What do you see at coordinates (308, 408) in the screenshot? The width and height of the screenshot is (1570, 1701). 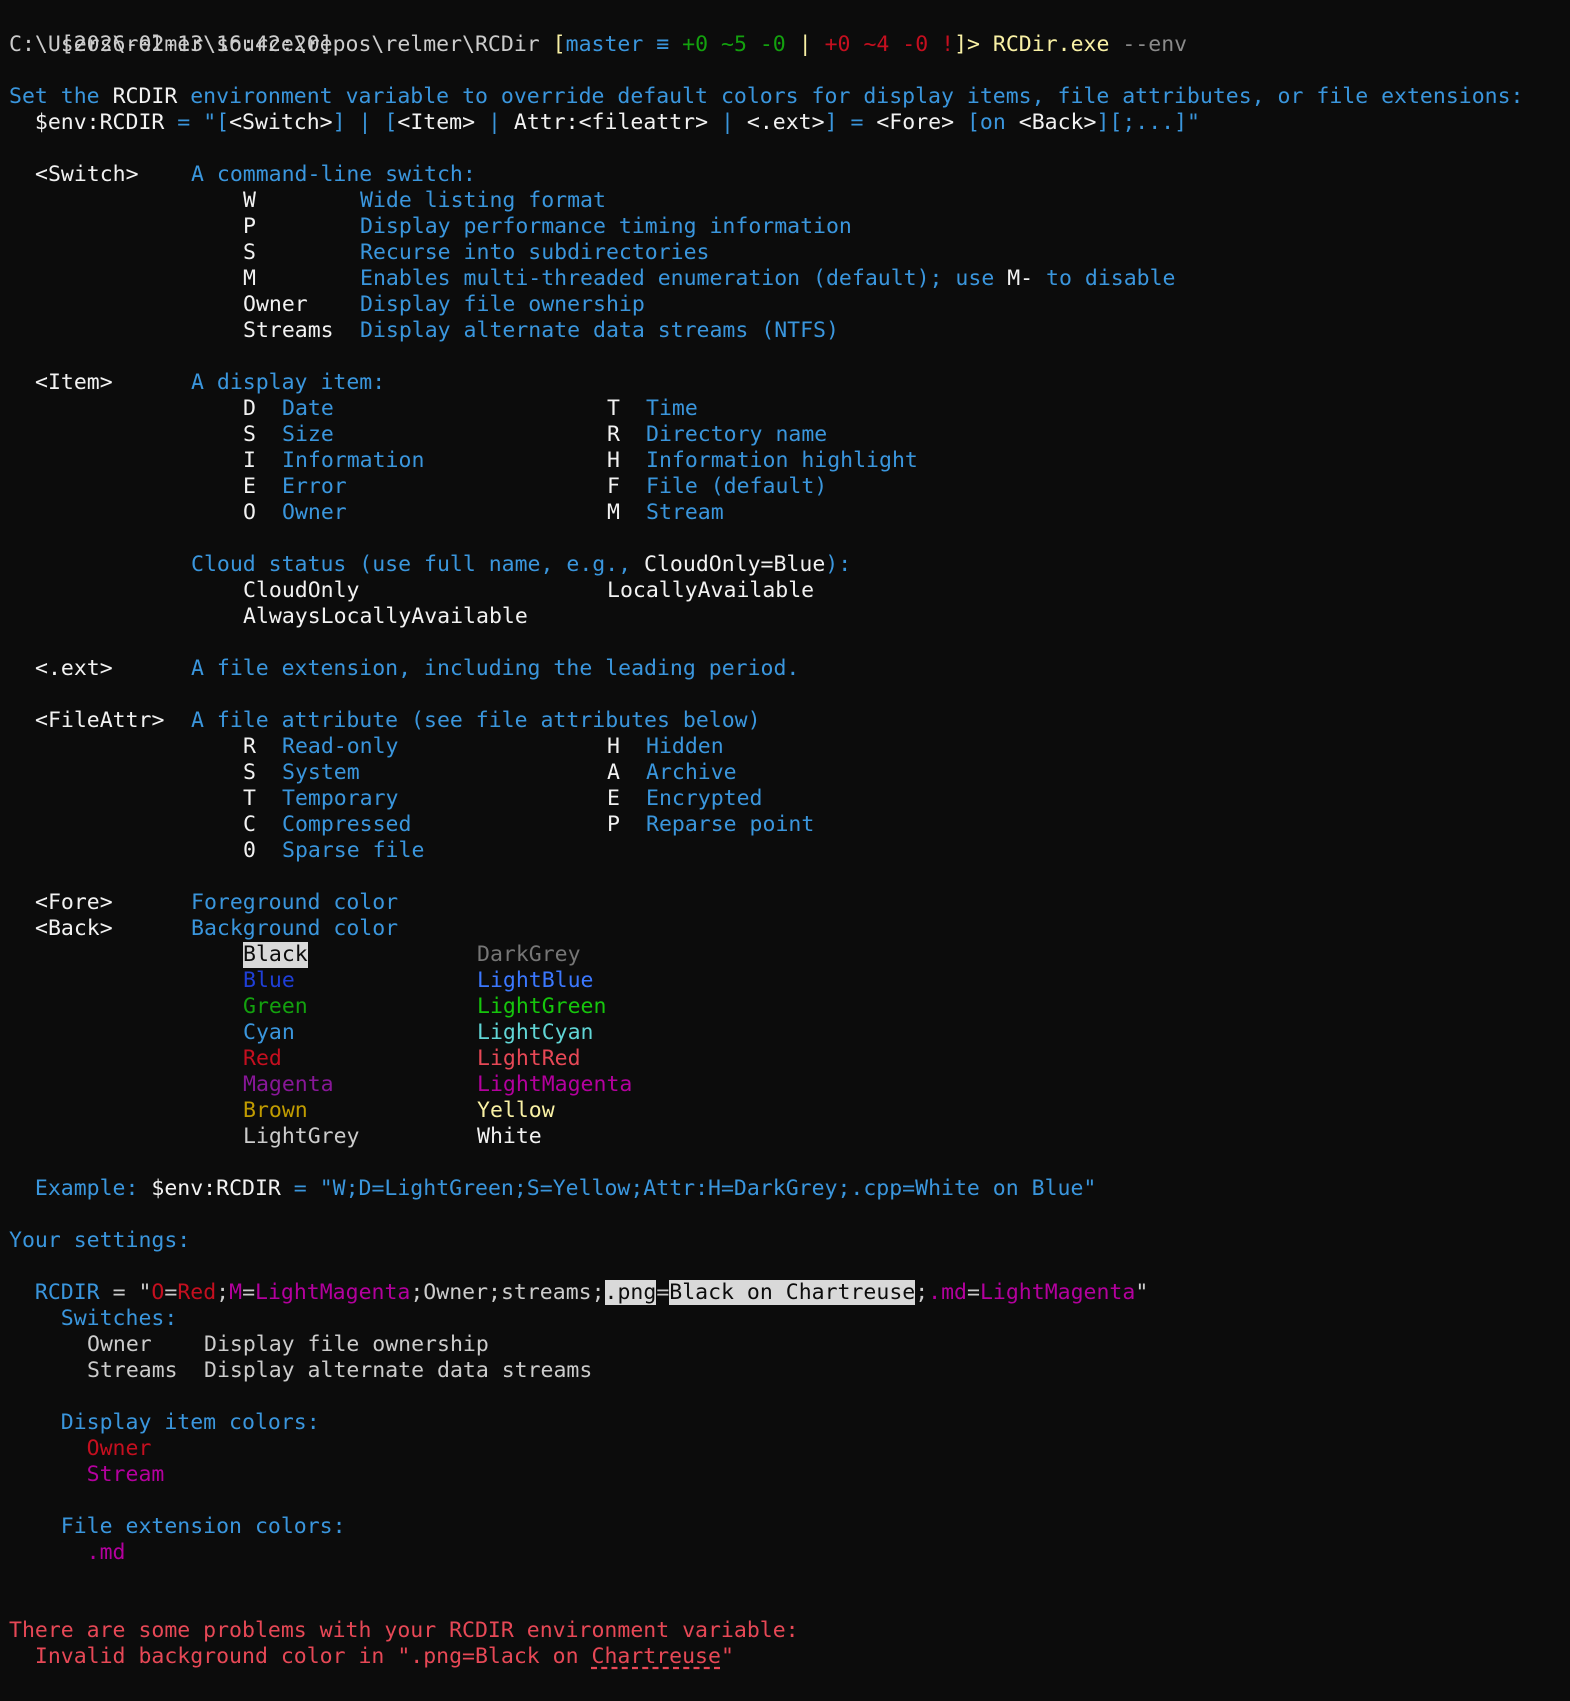 I see `text-span: Date` at bounding box center [308, 408].